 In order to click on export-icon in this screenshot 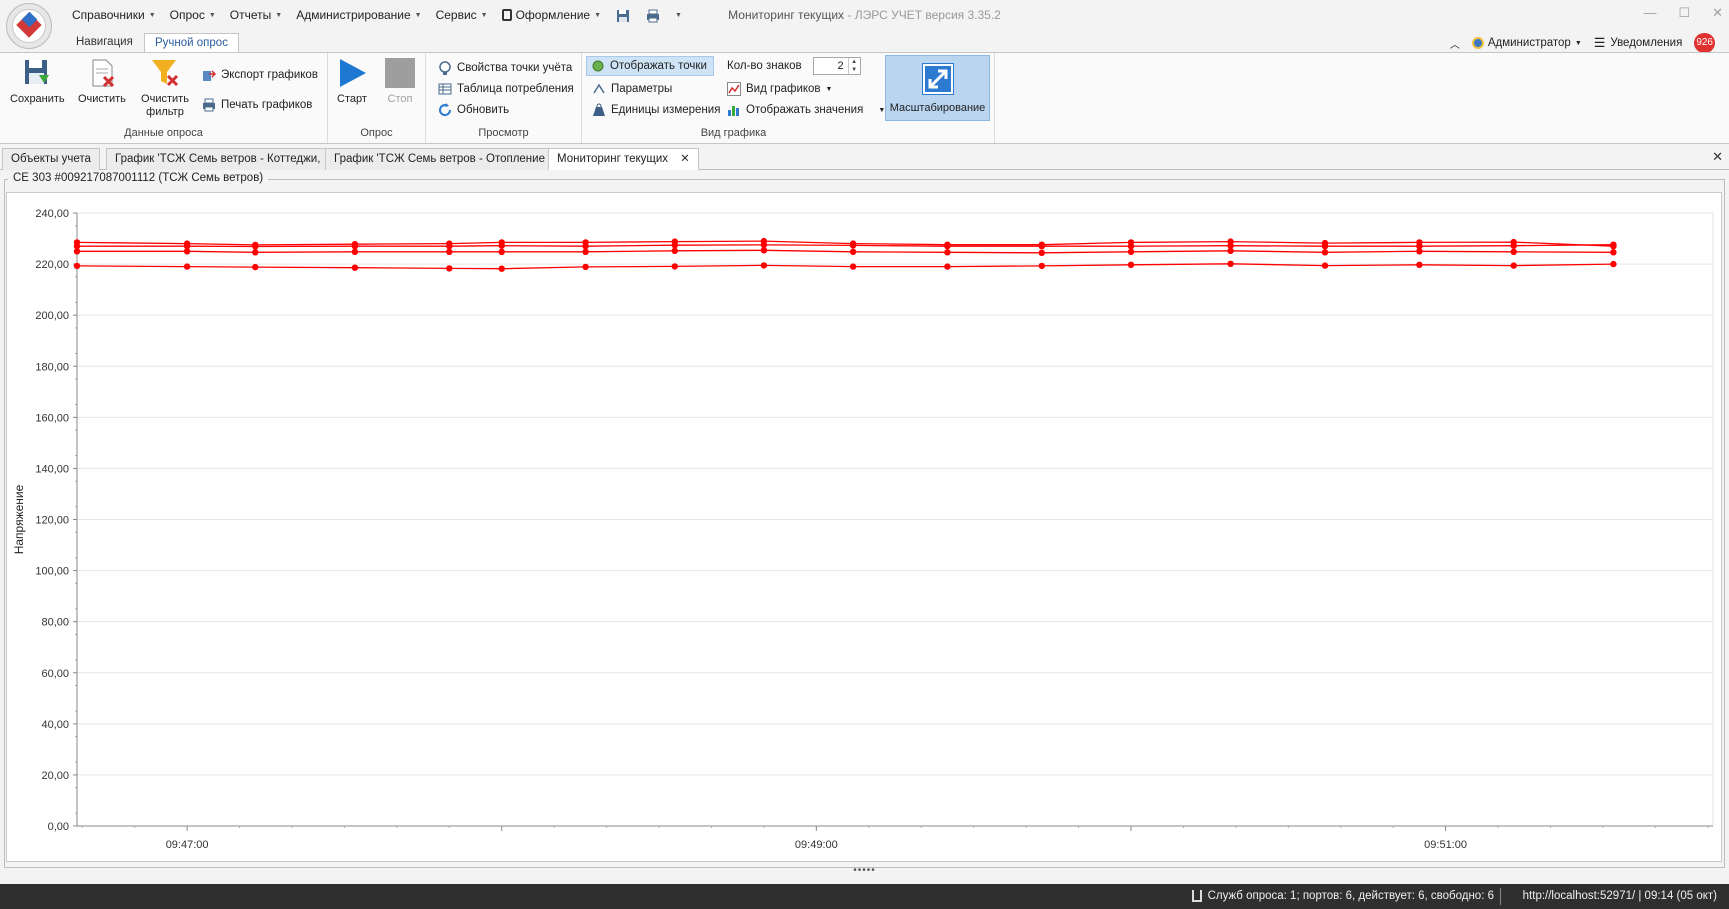, I will do `click(209, 75)`.